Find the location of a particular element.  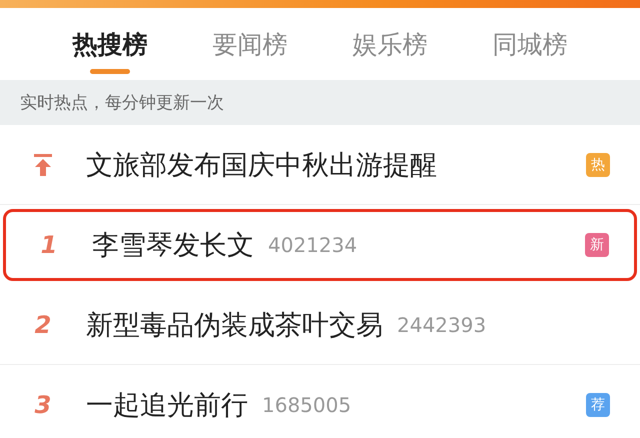

topic-tag: 荐 is located at coordinates (598, 404).